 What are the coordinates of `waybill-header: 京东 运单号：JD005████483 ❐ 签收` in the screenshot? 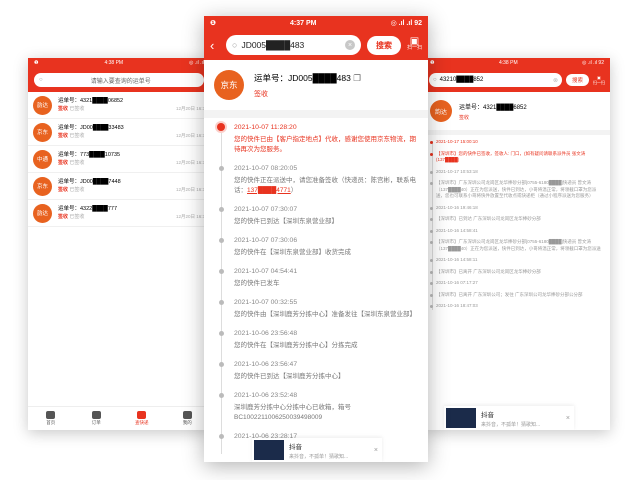 It's located at (316, 89).